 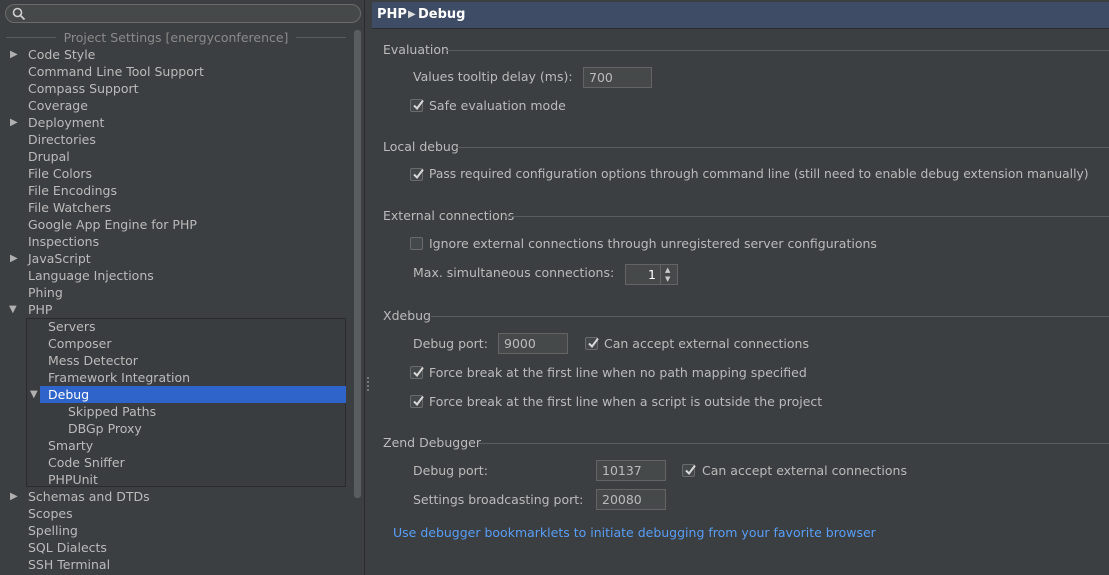 I want to click on breadcrumb-arrow-icon: ▶, so click(x=412, y=14).